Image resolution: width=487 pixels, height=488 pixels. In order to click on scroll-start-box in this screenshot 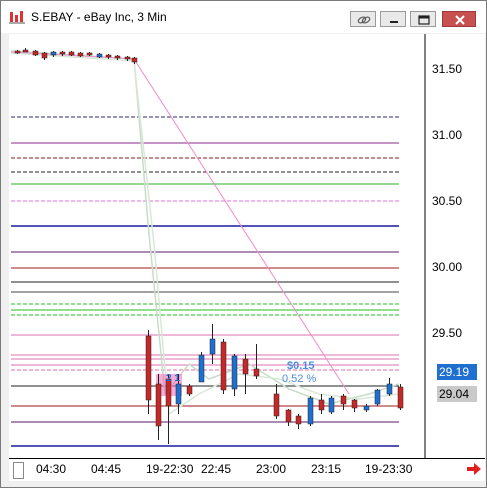, I will do `click(18, 470)`.